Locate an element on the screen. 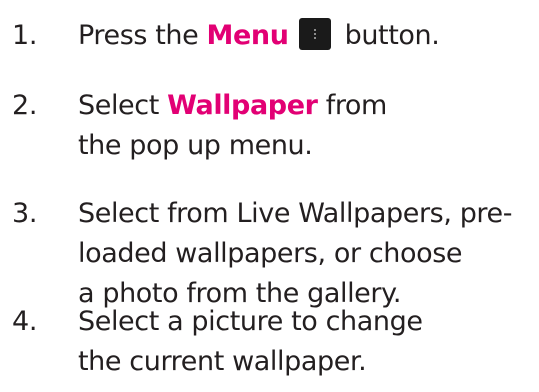 This screenshot has width=539, height=392. step-number: 3. is located at coordinates (25, 213).